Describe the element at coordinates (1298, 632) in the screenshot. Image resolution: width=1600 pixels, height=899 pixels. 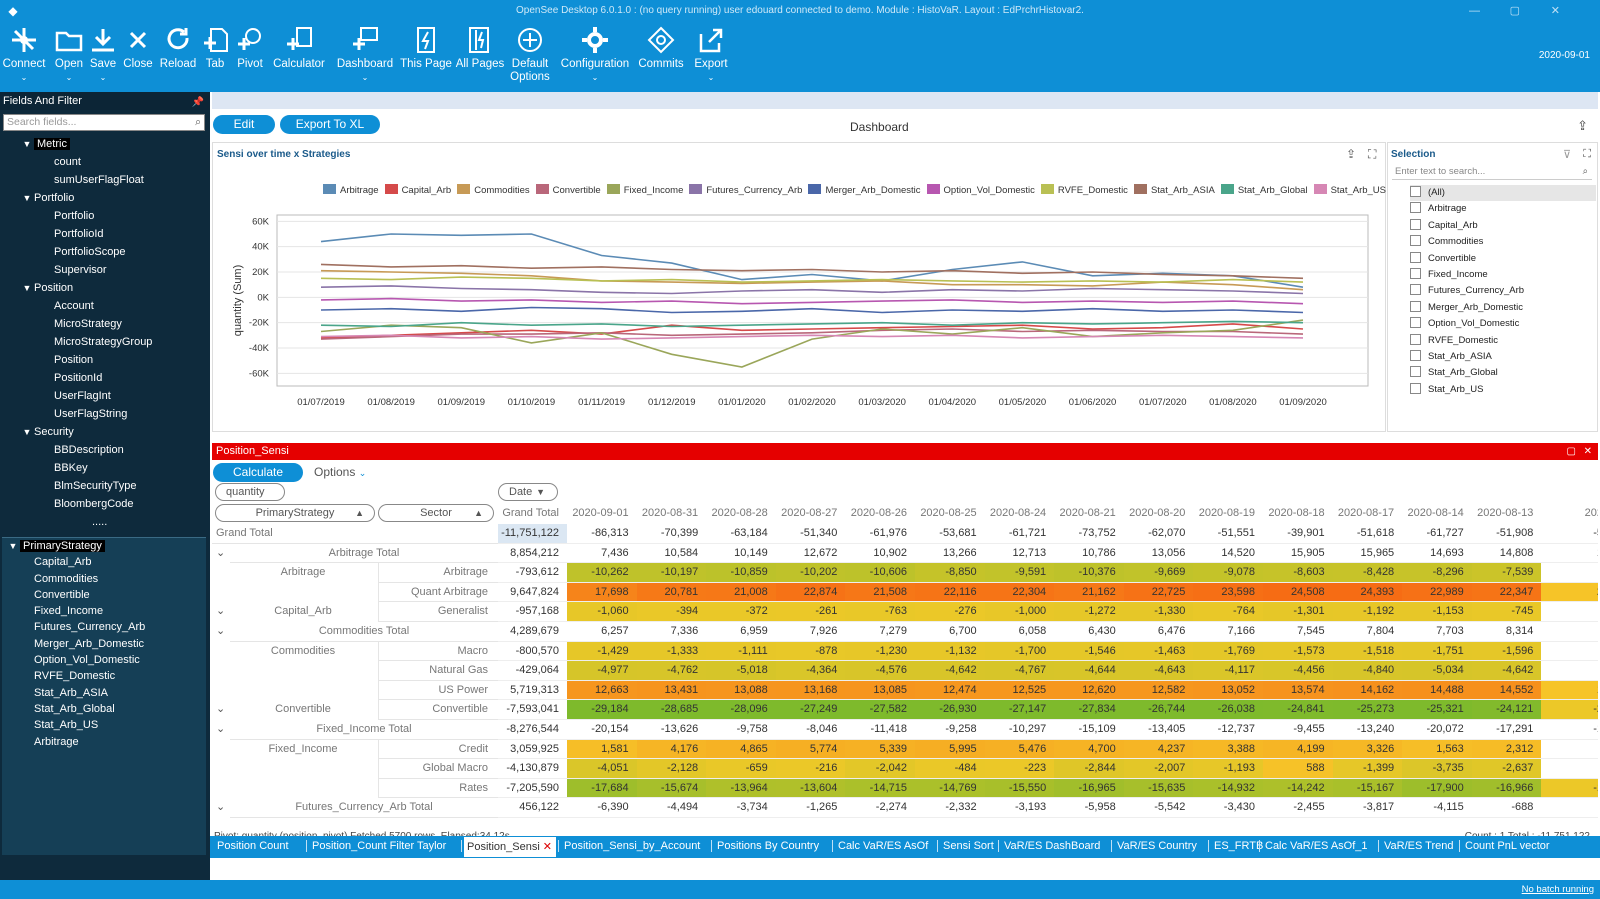
I see `data-cell: 7,545` at that location.